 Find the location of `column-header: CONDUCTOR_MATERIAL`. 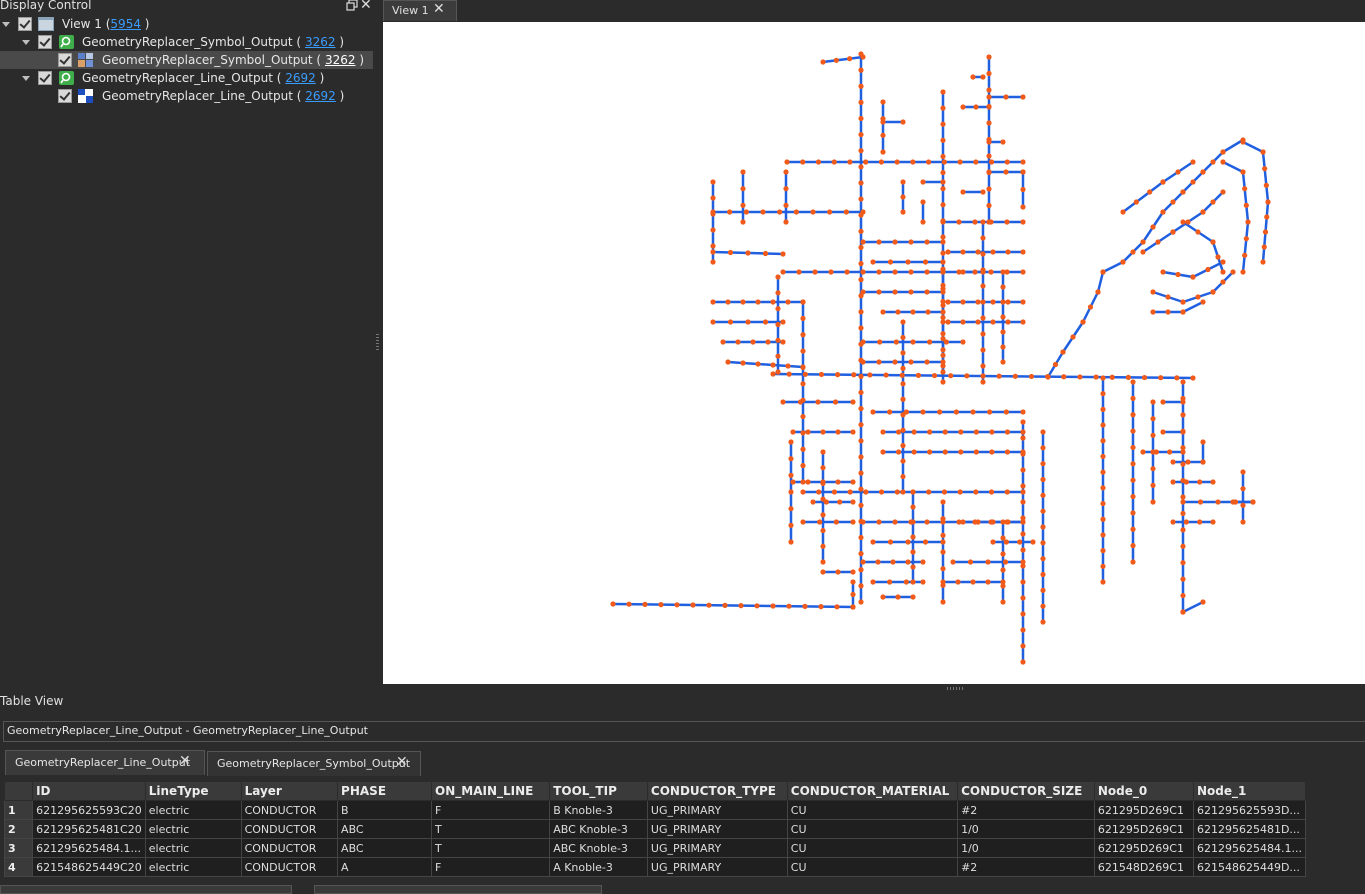

column-header: CONDUCTOR_MATERIAL is located at coordinates (872, 791).